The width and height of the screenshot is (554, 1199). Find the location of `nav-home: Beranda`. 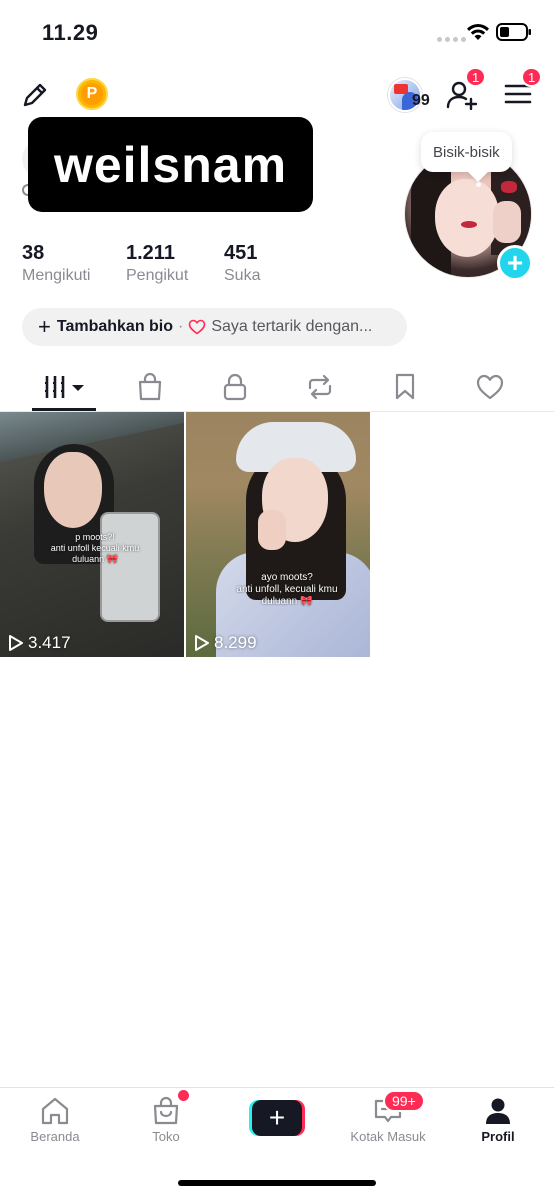

nav-home: Beranda is located at coordinates (55, 1120).